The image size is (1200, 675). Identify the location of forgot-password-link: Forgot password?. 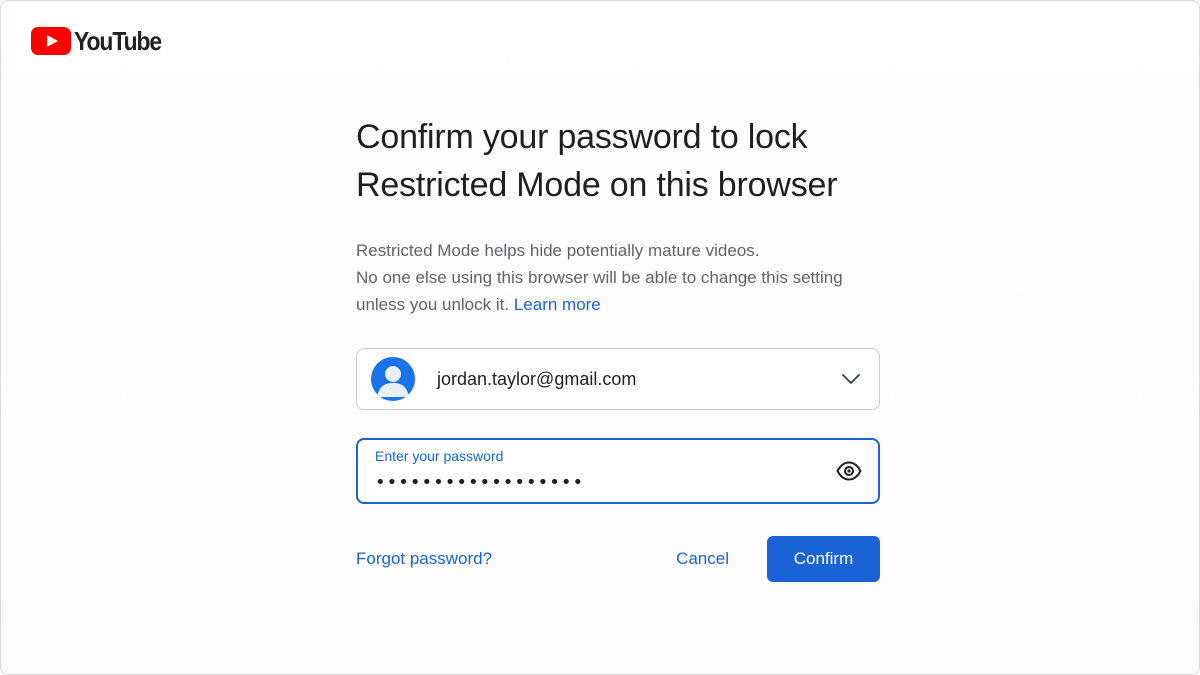
(509, 559).